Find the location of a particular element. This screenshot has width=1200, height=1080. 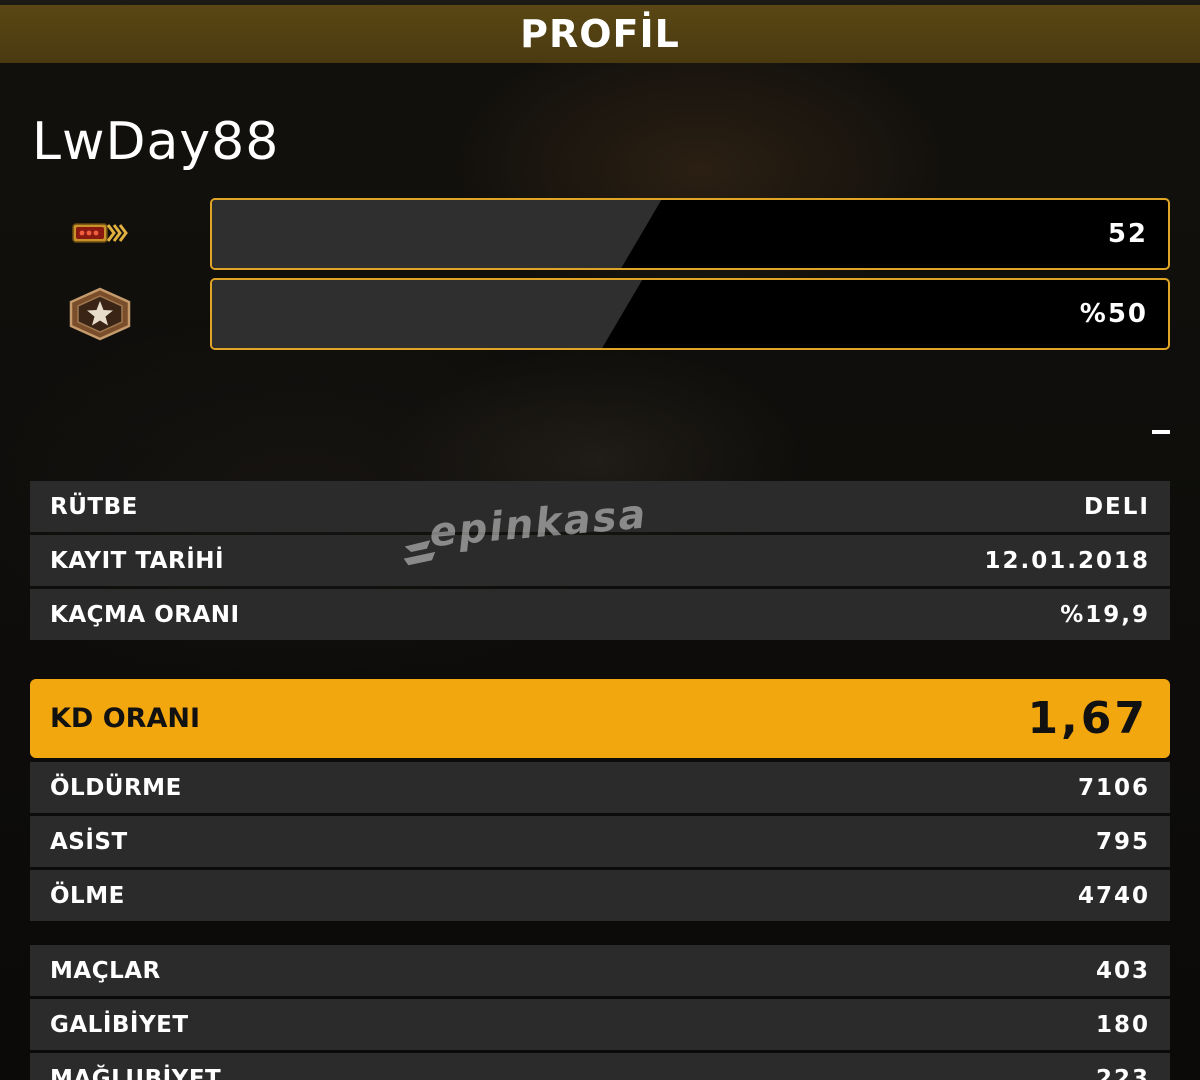

star-badge-icon is located at coordinates (100, 314).